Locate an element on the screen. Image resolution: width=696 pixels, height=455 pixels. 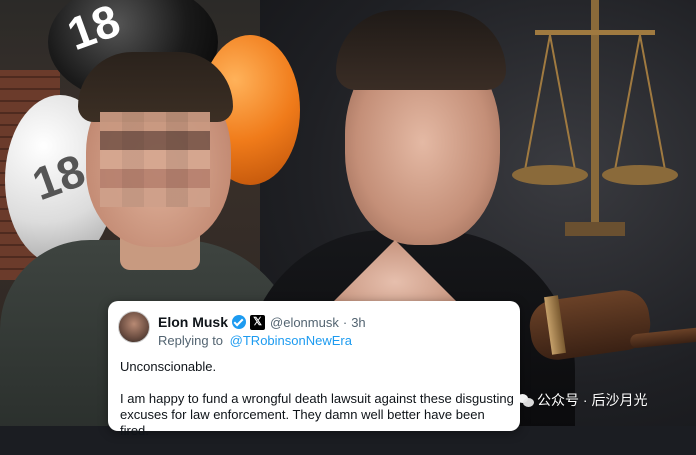
replying-to: Replying to @TRobinsonNewEra is located at coordinates (255, 340).